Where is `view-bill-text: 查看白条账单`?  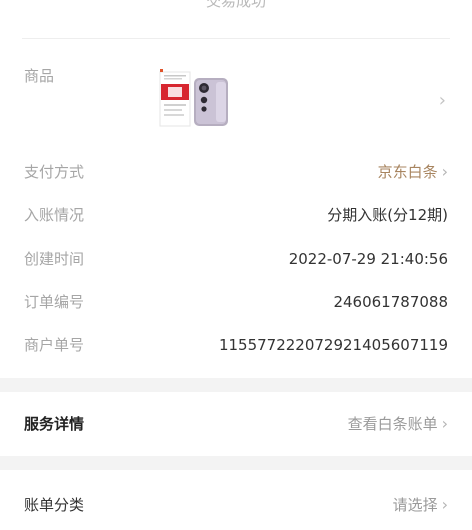 view-bill-text: 查看白条账单 is located at coordinates (392, 424).